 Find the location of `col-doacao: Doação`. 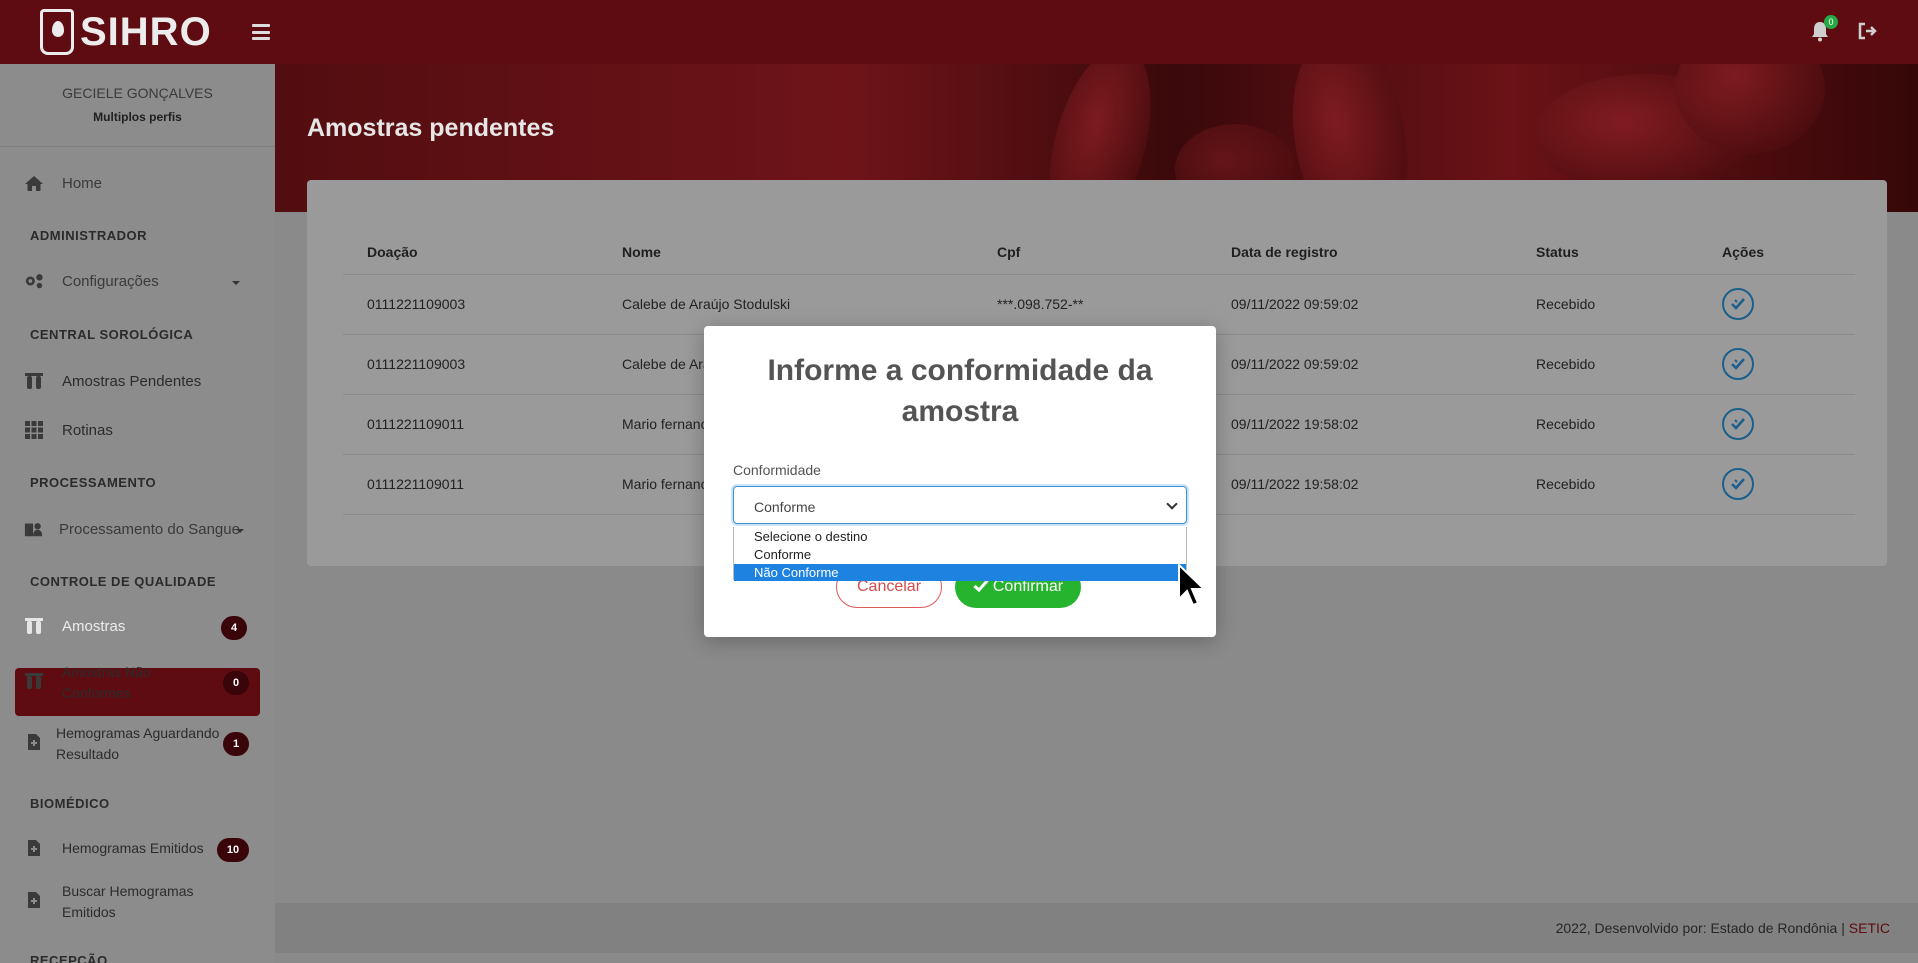

col-doacao: Doação is located at coordinates (392, 252).